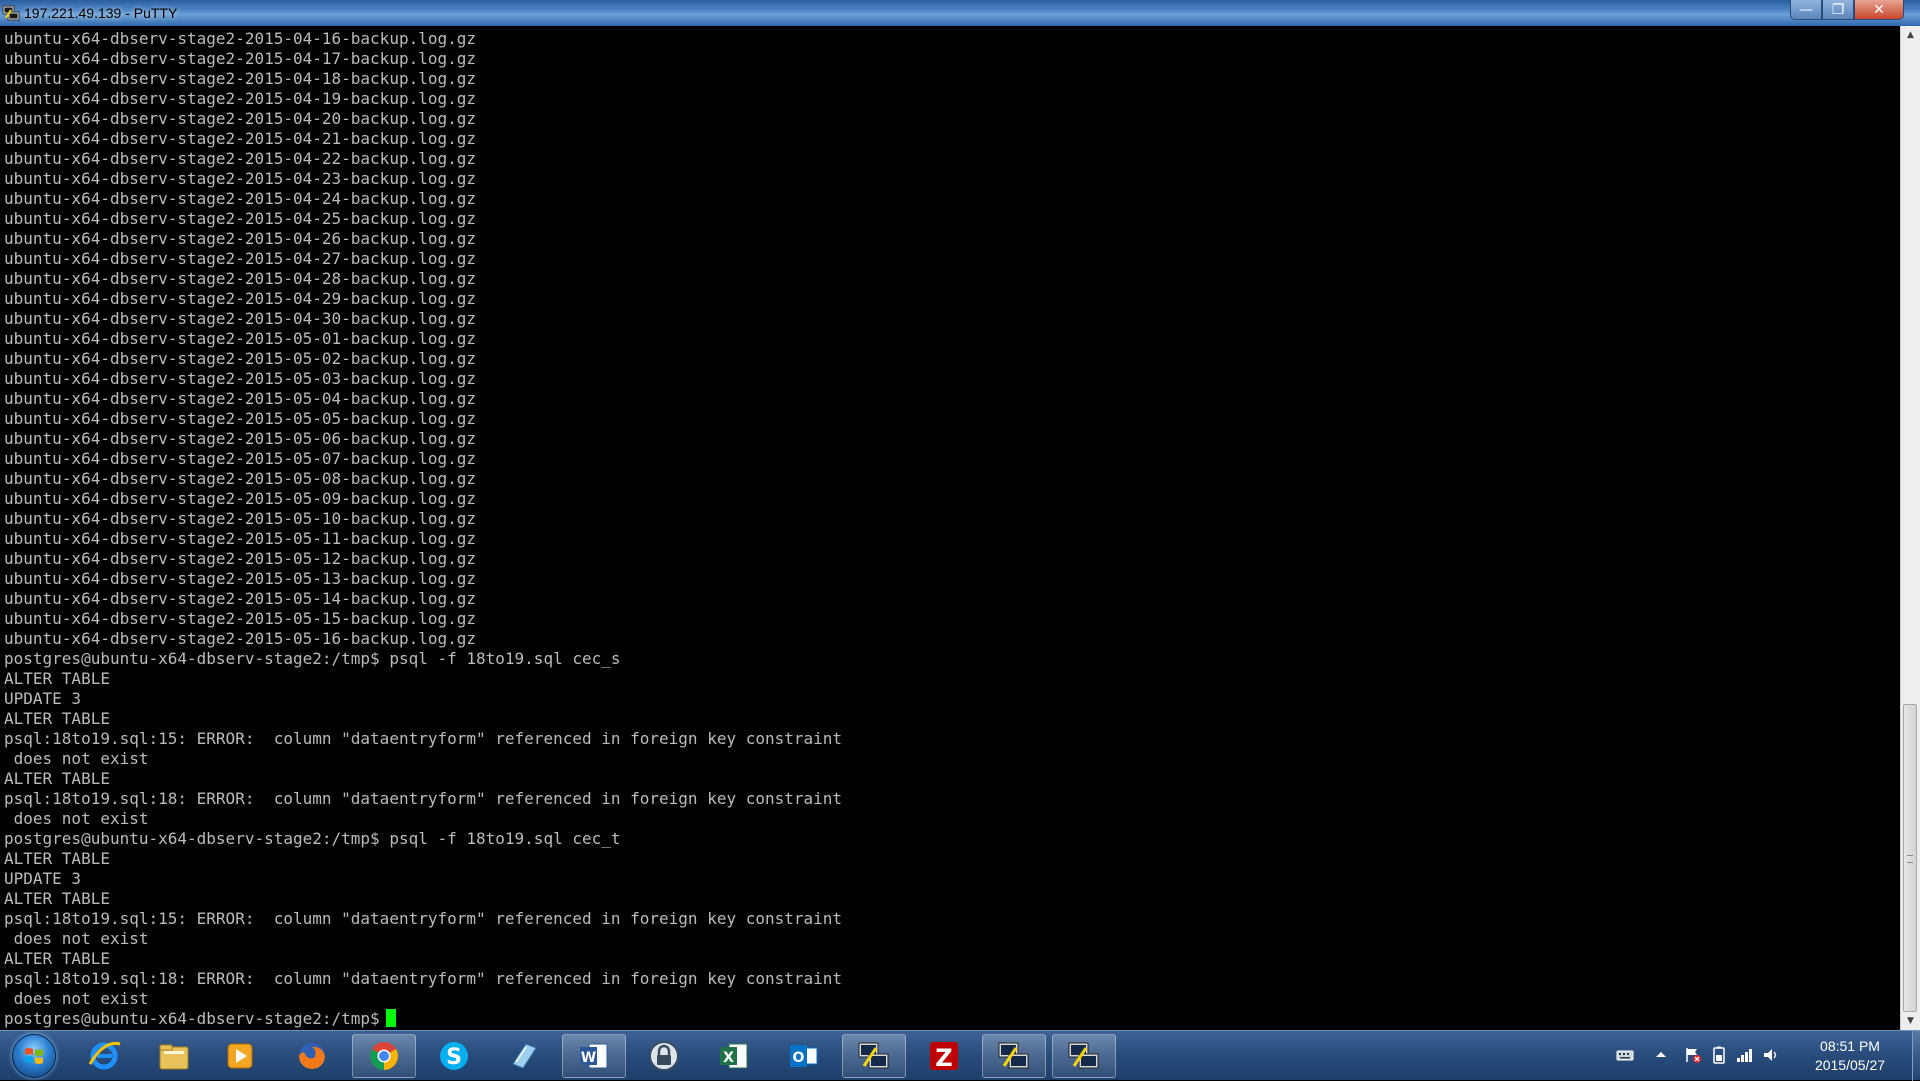 The height and width of the screenshot is (1081, 1920). Describe the element at coordinates (1879, 10) in the screenshot. I see `close-button: ✕` at that location.